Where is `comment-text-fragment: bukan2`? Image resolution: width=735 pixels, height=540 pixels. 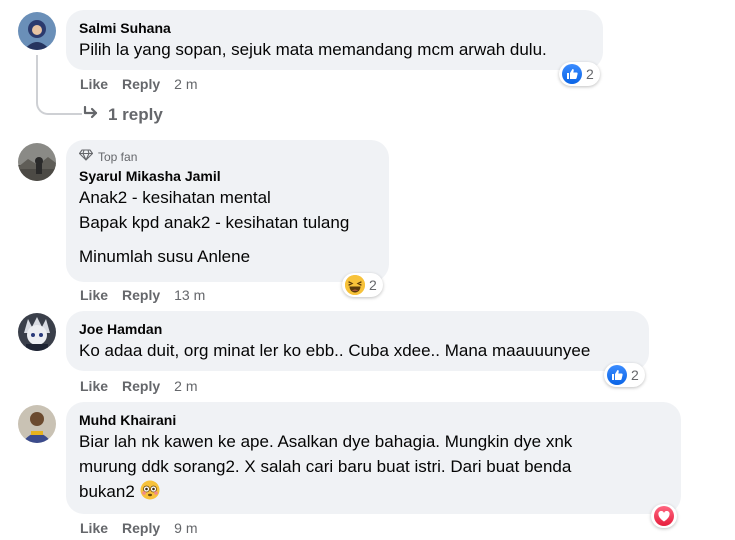
comment-text-fragment: bukan2 is located at coordinates (107, 491).